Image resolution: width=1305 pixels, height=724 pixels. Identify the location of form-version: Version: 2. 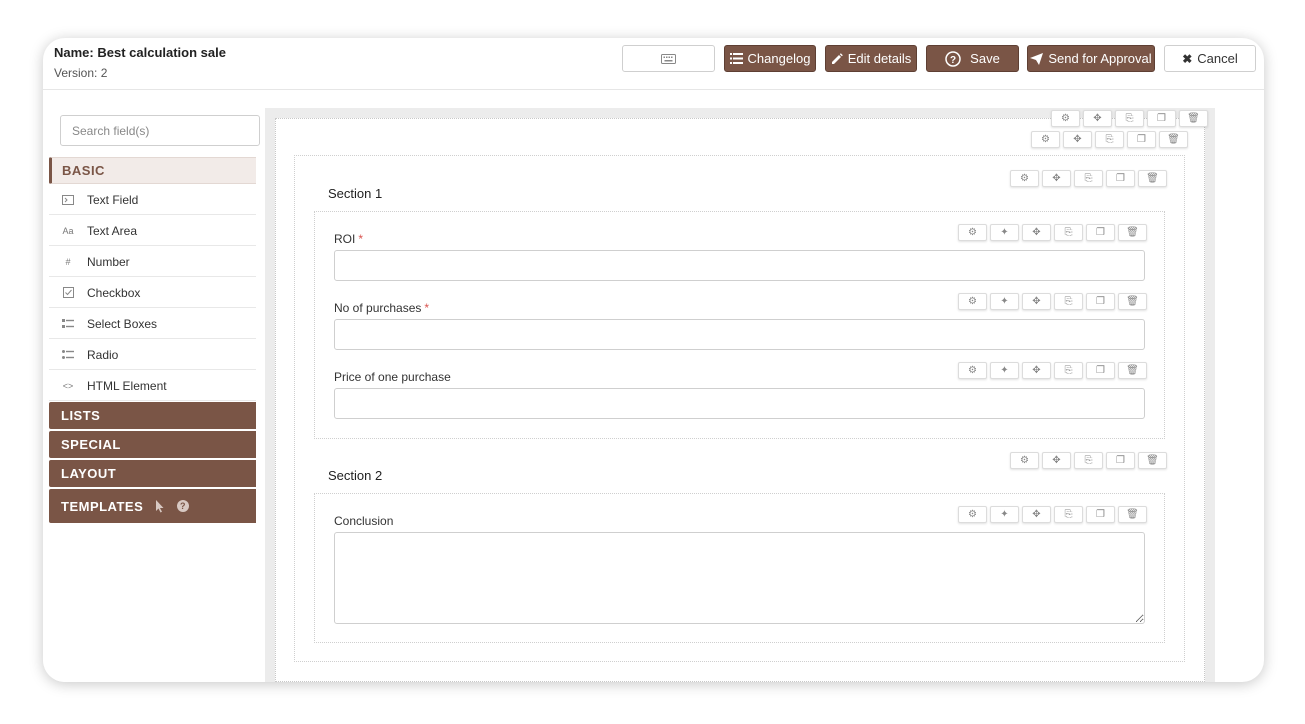
(81, 73).